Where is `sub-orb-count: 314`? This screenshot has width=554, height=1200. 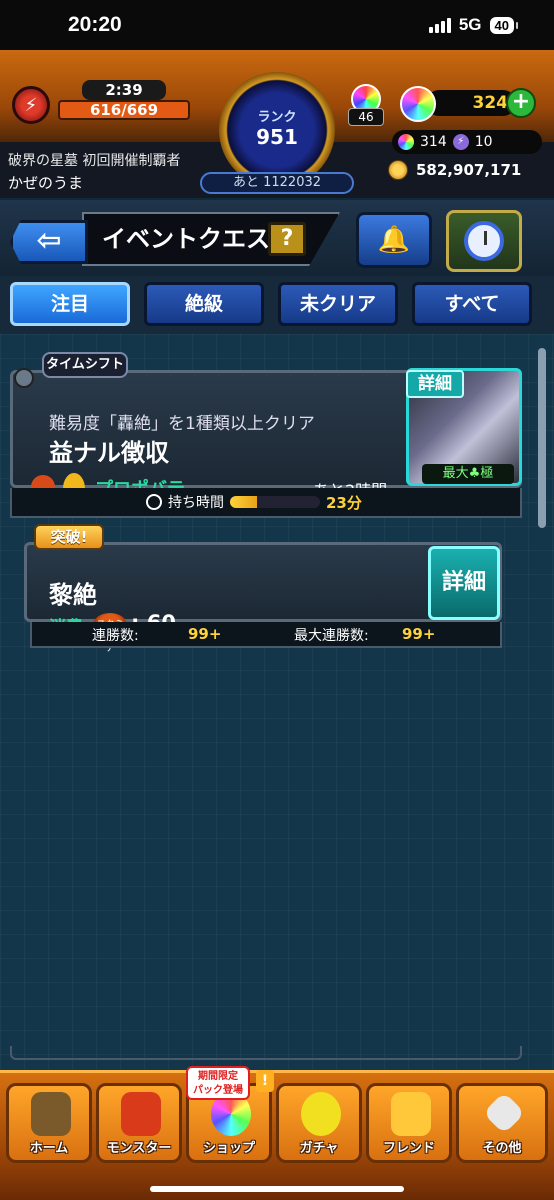
sub-orb-count: 314 is located at coordinates (433, 142).